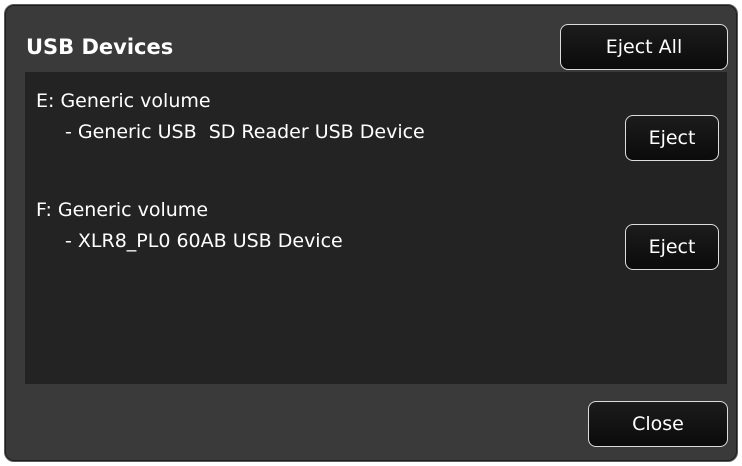 The image size is (742, 466). What do you see at coordinates (204, 241) in the screenshot?
I see `device-name-label: - XLR8_PL0 60AB USB Device` at bounding box center [204, 241].